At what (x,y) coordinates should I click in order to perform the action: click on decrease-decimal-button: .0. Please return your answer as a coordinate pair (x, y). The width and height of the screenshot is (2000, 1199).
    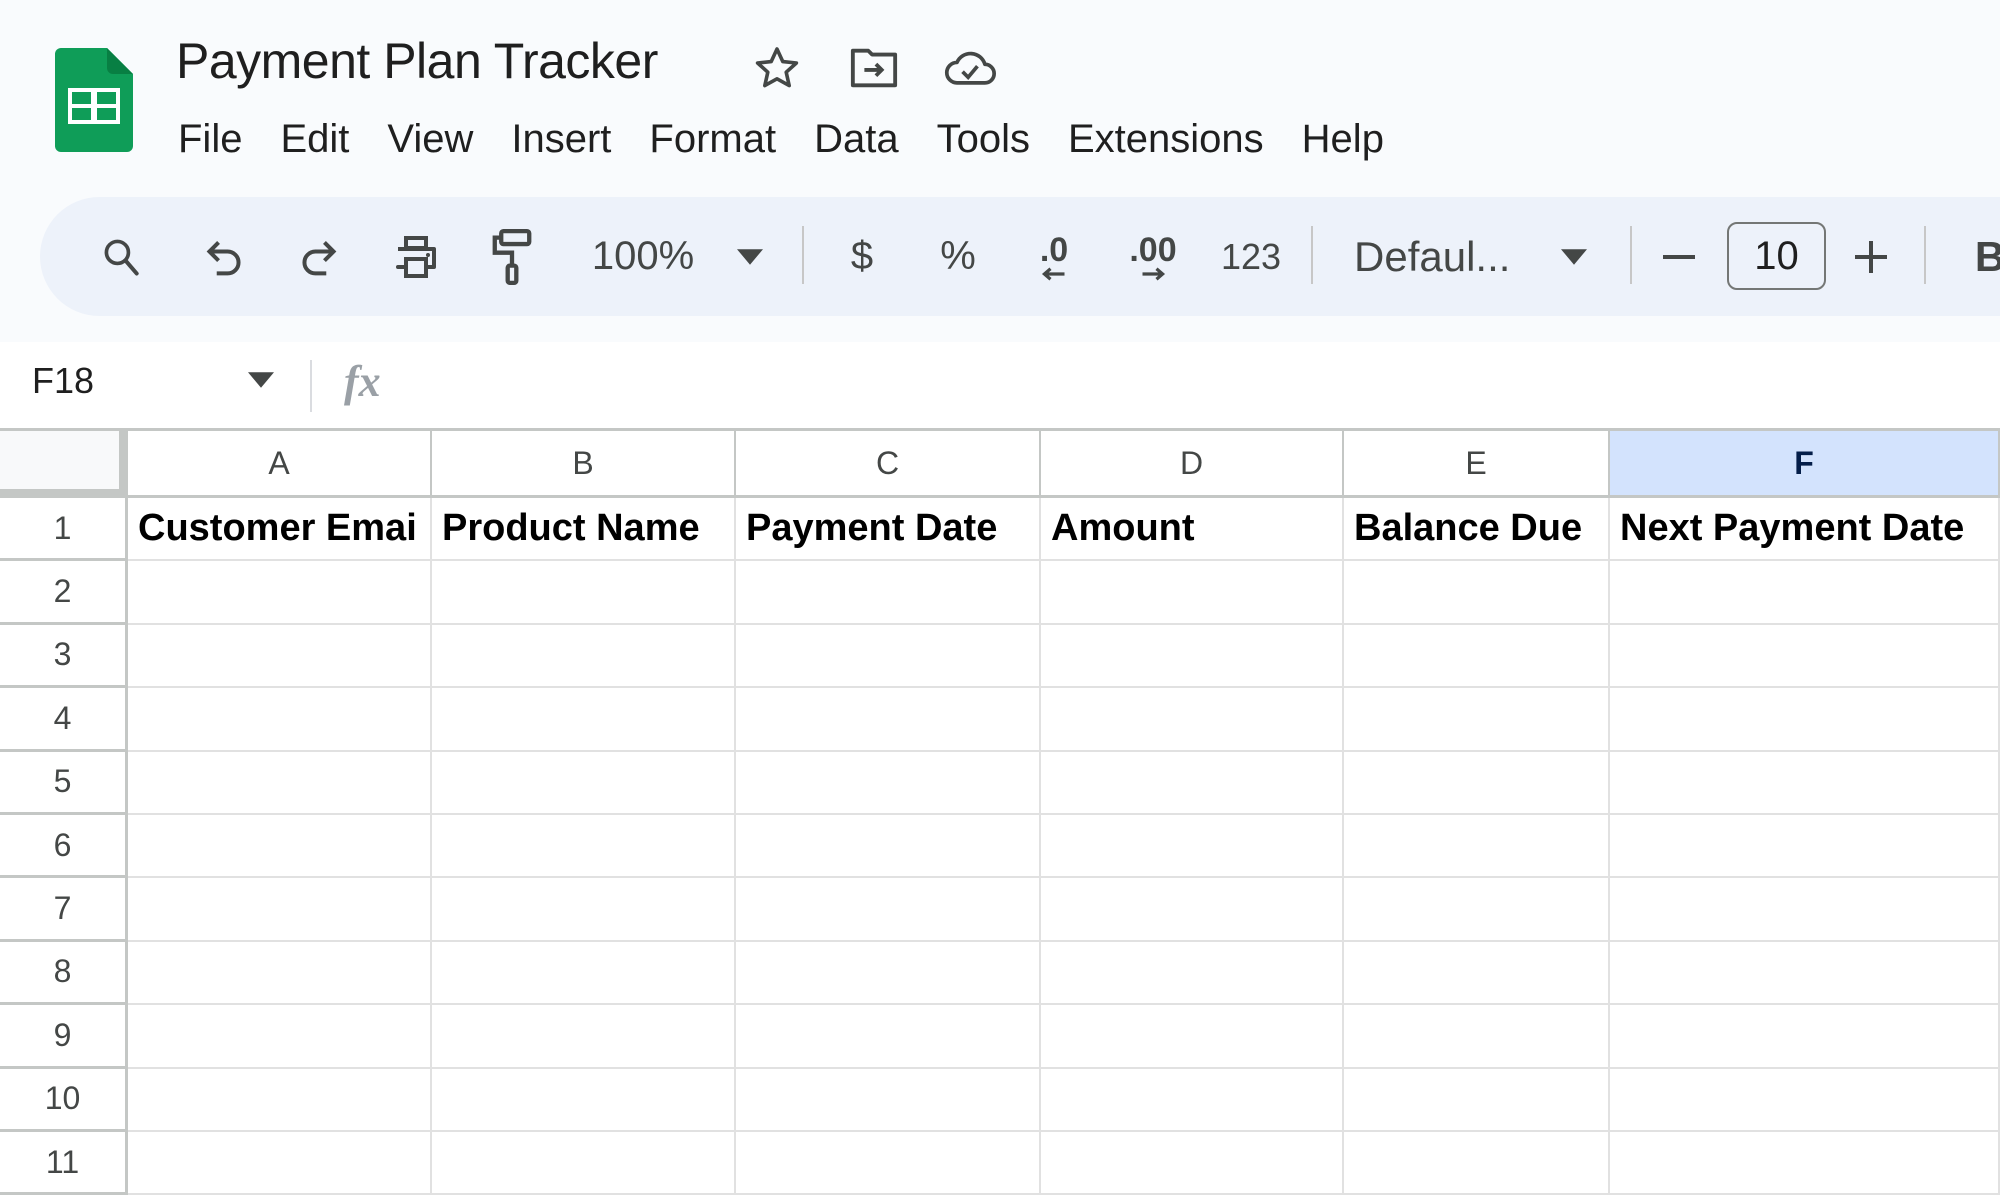
    Looking at the image, I should click on (1054, 256).